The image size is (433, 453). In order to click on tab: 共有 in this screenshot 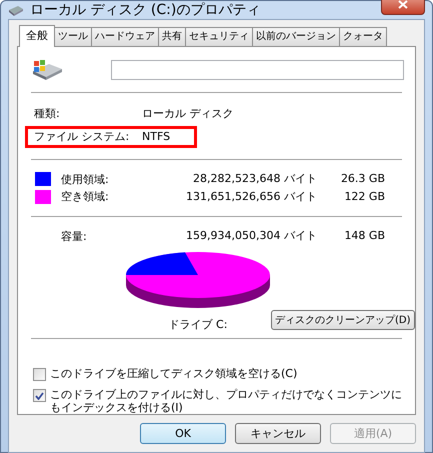, I will do `click(172, 37)`.